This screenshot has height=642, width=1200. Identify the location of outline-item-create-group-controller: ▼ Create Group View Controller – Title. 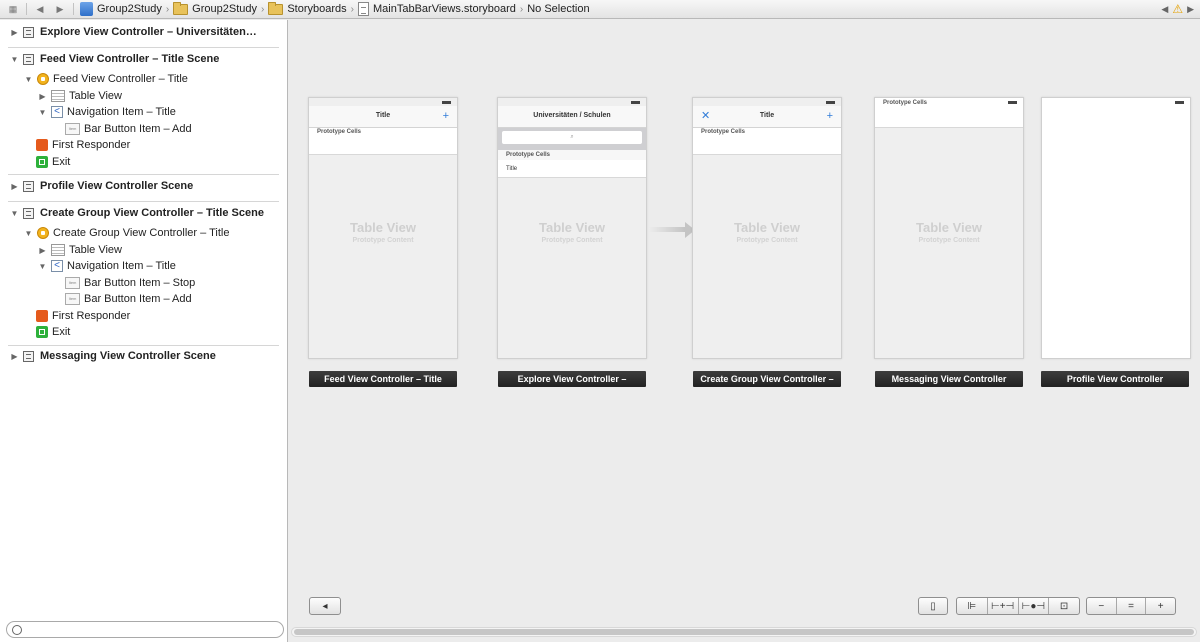
(127, 233).